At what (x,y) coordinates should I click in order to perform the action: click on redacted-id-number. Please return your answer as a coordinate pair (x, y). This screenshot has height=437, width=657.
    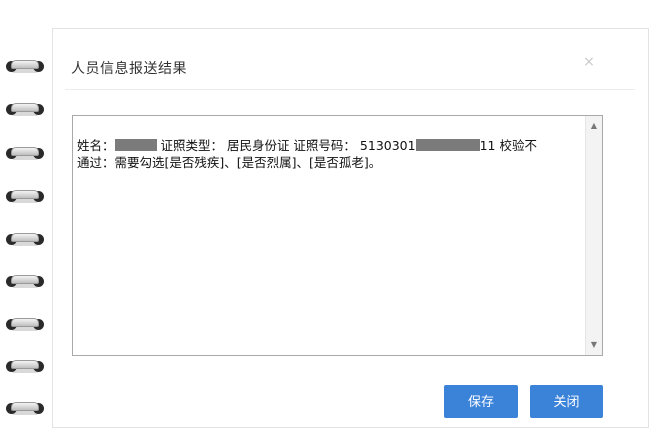
    Looking at the image, I should click on (447, 145).